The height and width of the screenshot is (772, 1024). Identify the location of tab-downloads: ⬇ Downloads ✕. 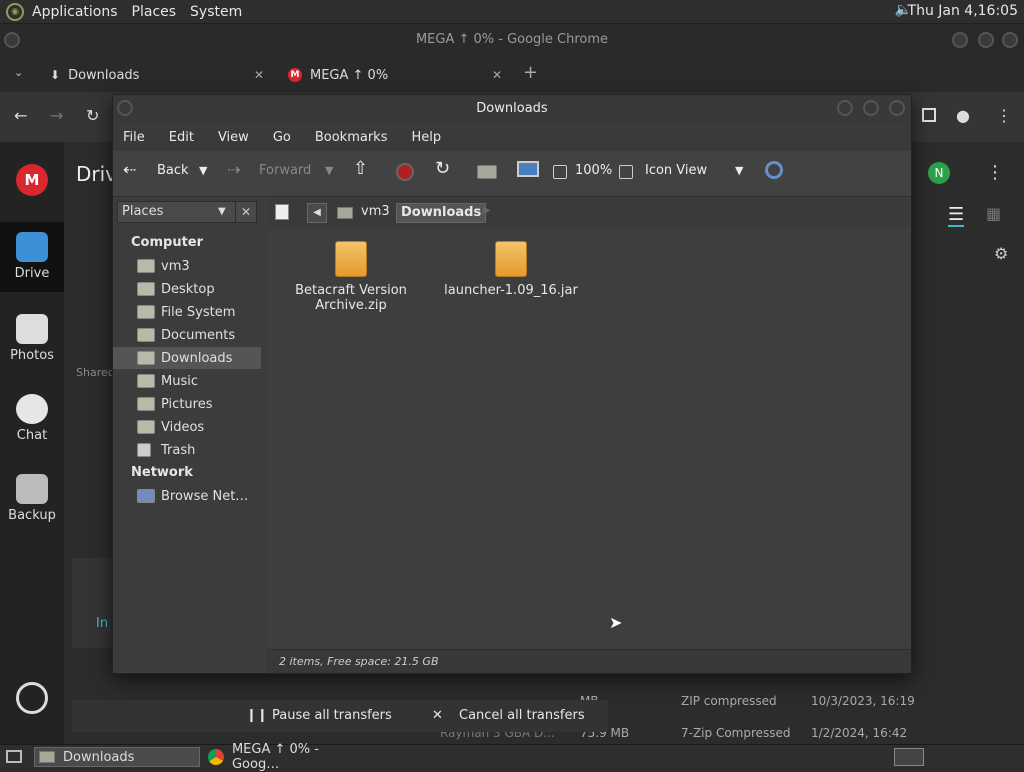
(156, 75).